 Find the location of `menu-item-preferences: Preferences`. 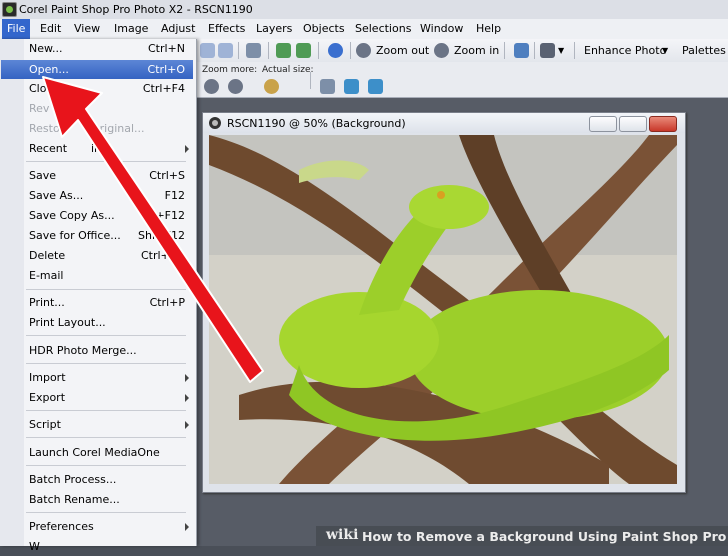

menu-item-preferences: Preferences is located at coordinates (97, 526).